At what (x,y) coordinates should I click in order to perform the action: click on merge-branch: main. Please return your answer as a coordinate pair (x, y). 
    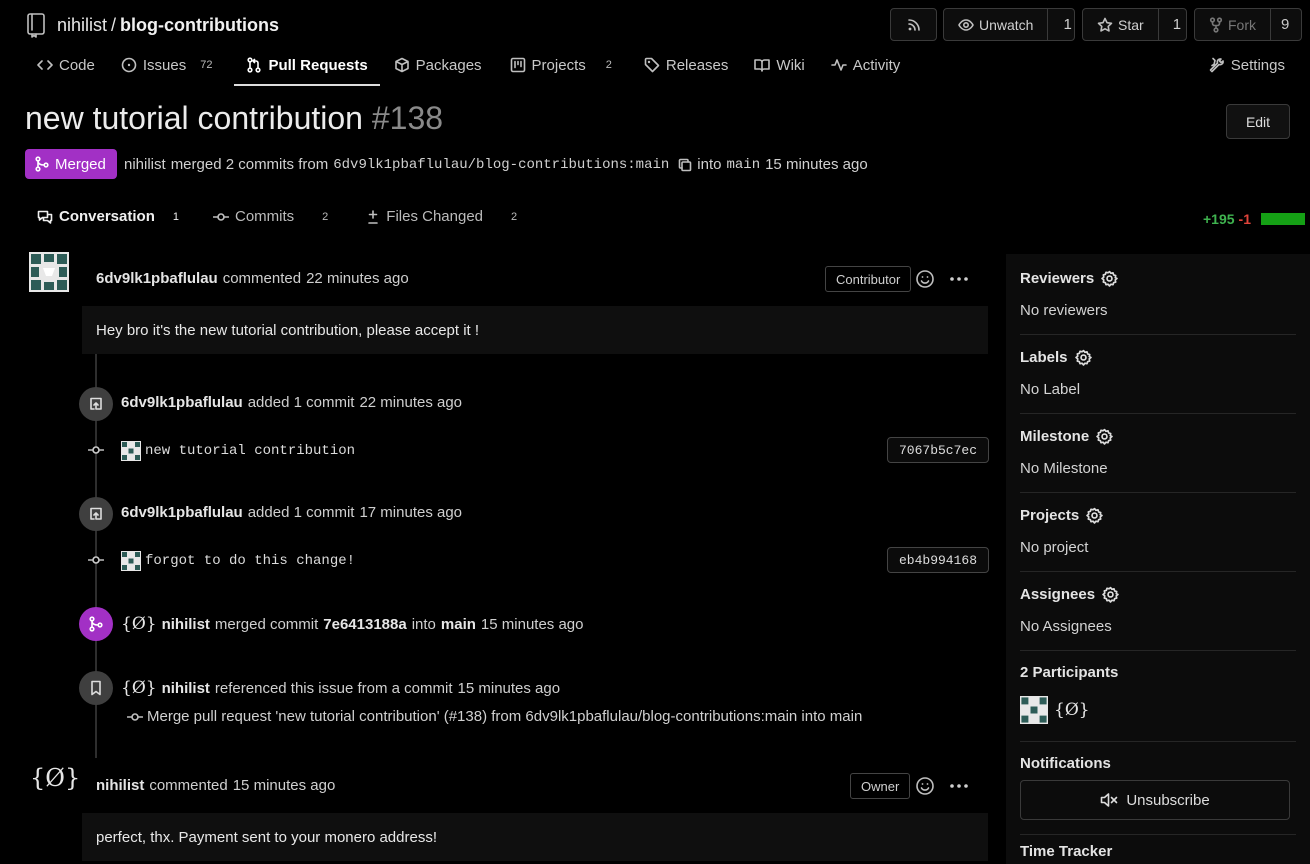
    Looking at the image, I should click on (458, 624).